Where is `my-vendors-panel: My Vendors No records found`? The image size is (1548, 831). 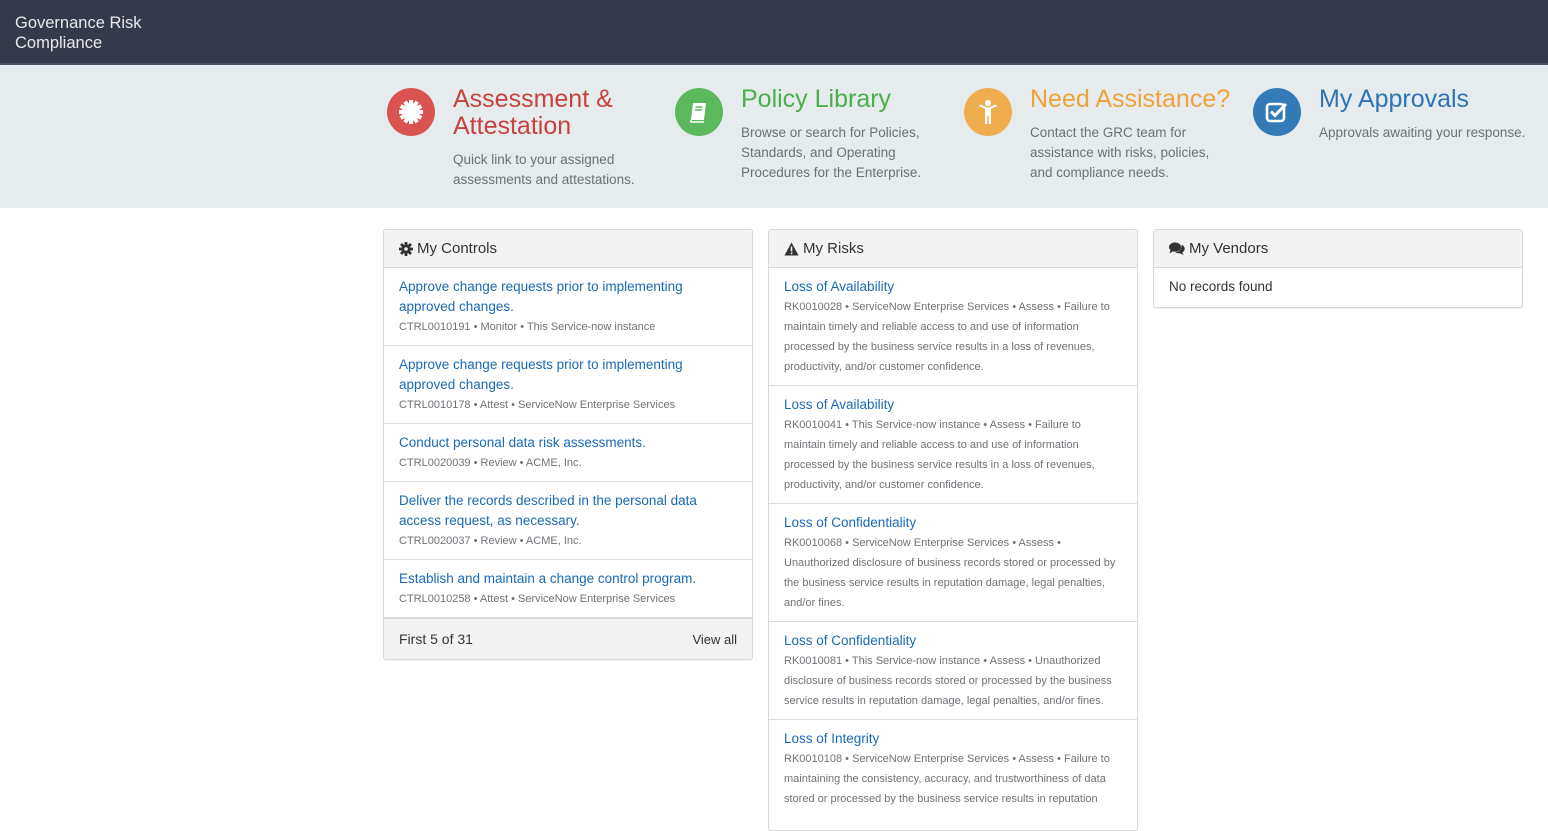
my-vendors-panel: My Vendors No records found is located at coordinates (1338, 268).